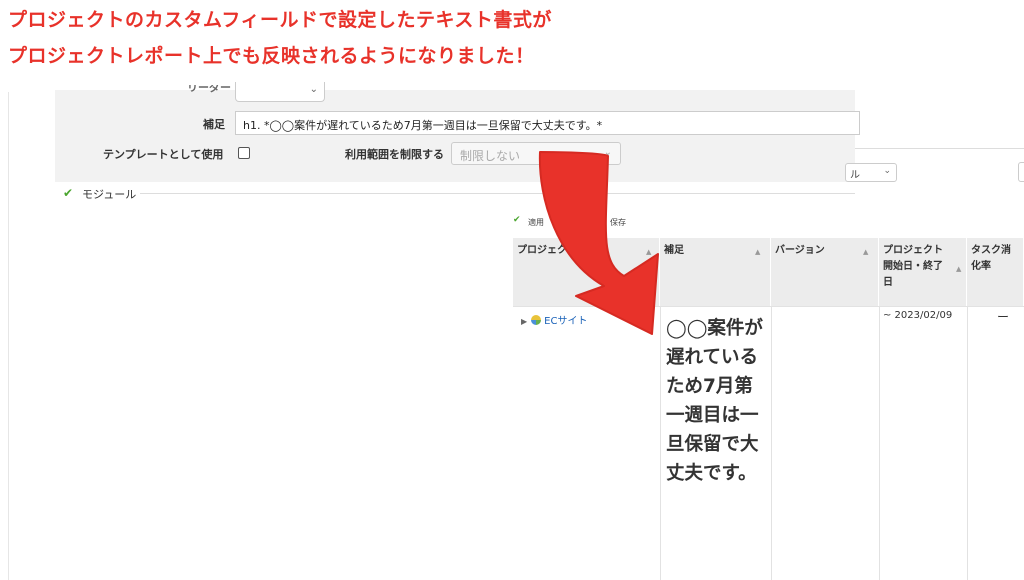 This screenshot has height=580, width=1024. What do you see at coordinates (855, 175) in the screenshot?
I see `filter-select-value: ル` at bounding box center [855, 175].